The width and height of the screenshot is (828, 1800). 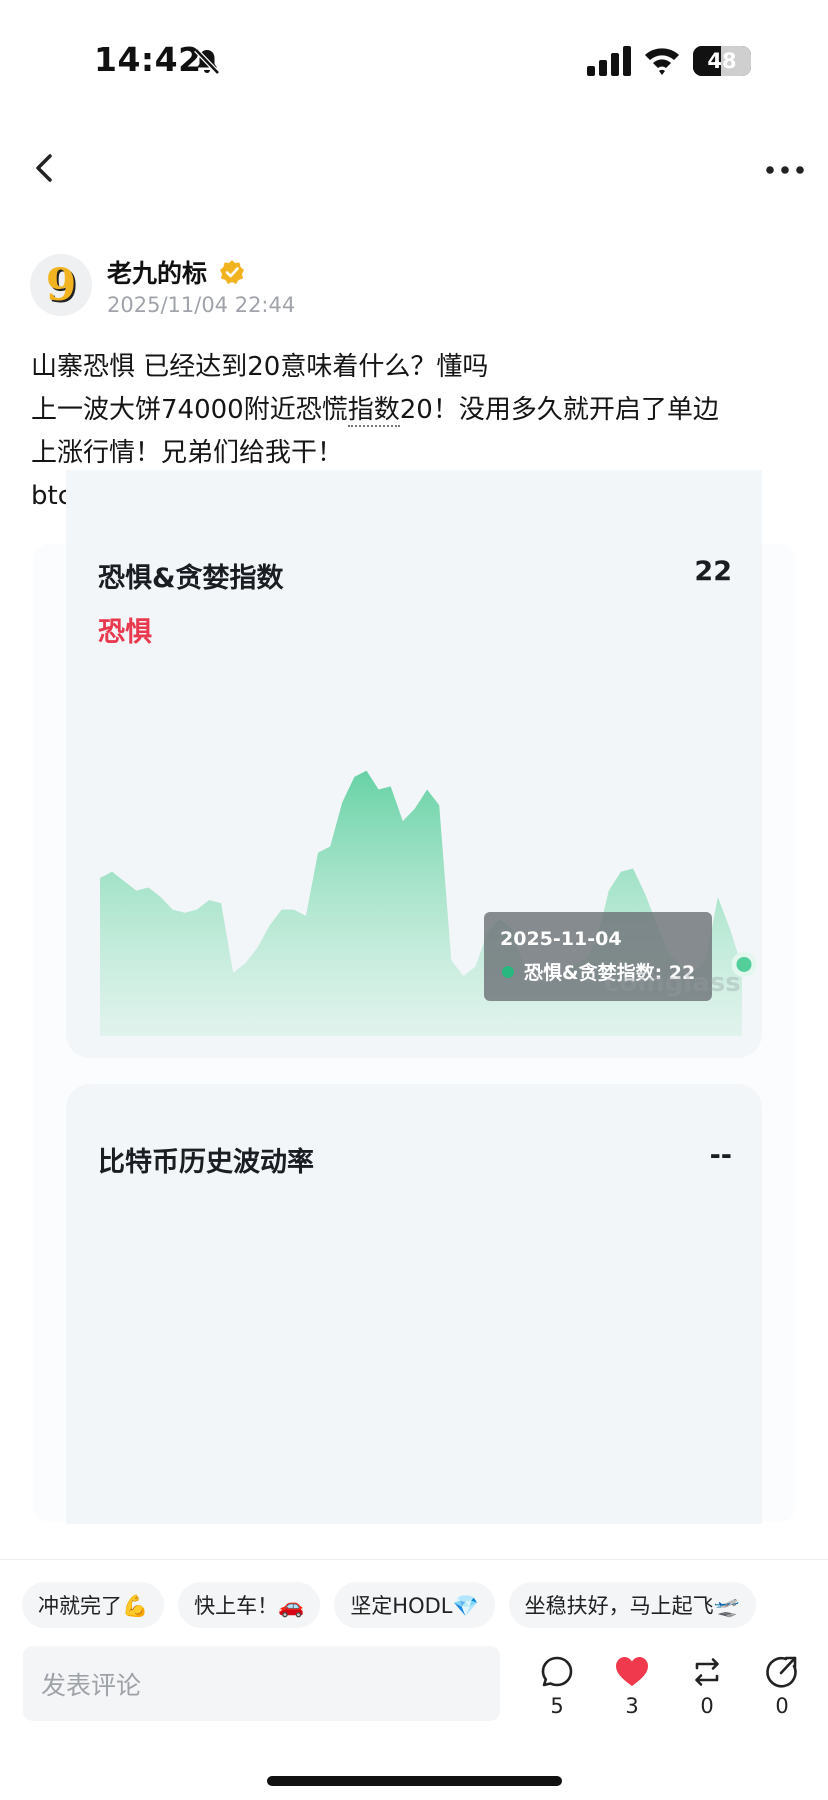 What do you see at coordinates (46, 168) in the screenshot?
I see `back-icon` at bounding box center [46, 168].